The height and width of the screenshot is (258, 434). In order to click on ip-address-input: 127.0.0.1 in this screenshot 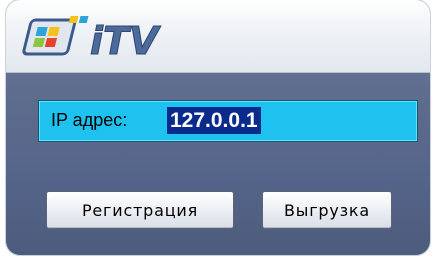, I will do `click(214, 120)`.